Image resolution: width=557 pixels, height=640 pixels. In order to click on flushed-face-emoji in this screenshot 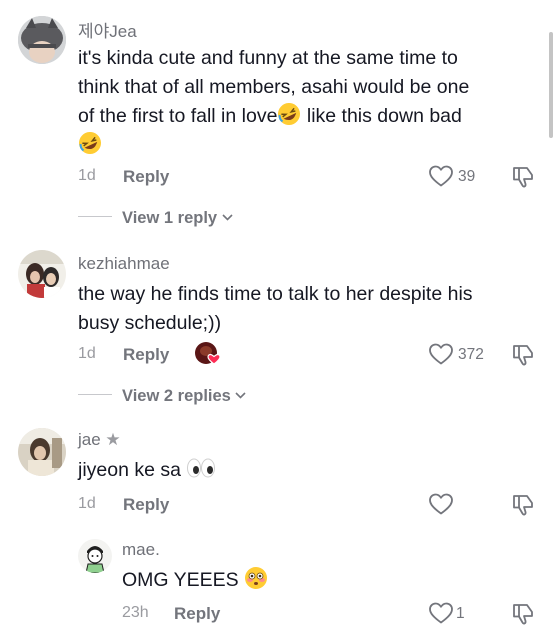, I will do `click(256, 578)`.